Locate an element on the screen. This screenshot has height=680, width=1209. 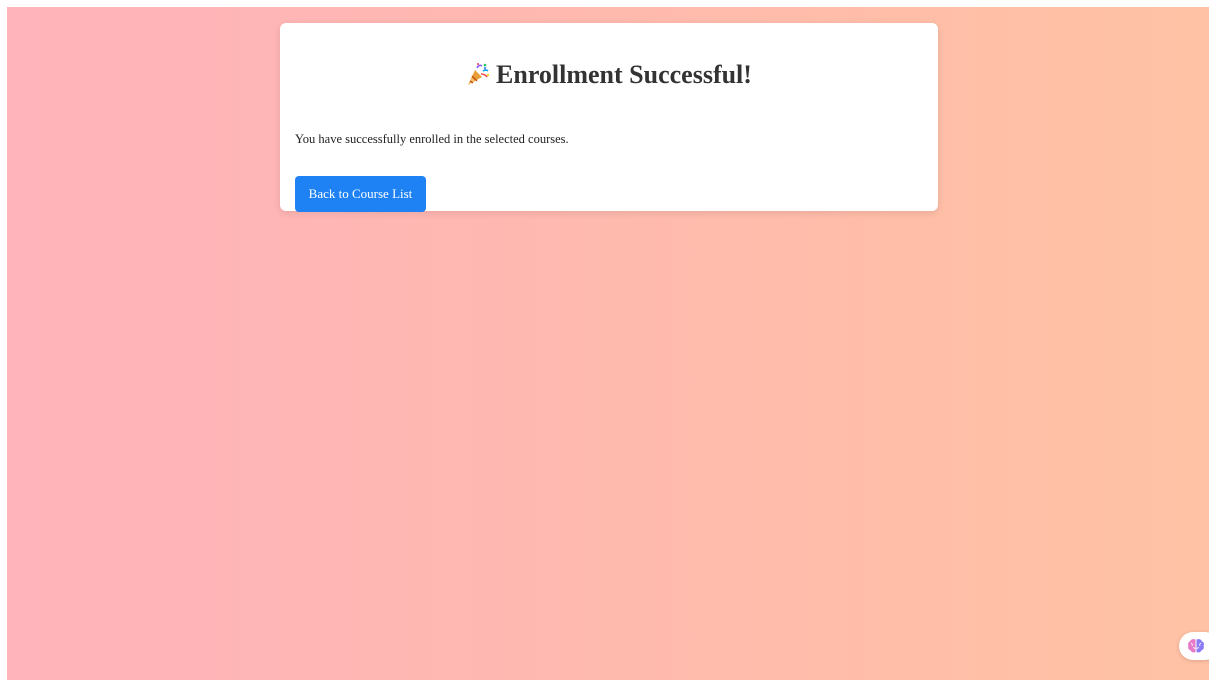
party-popper-icon is located at coordinates (478, 72).